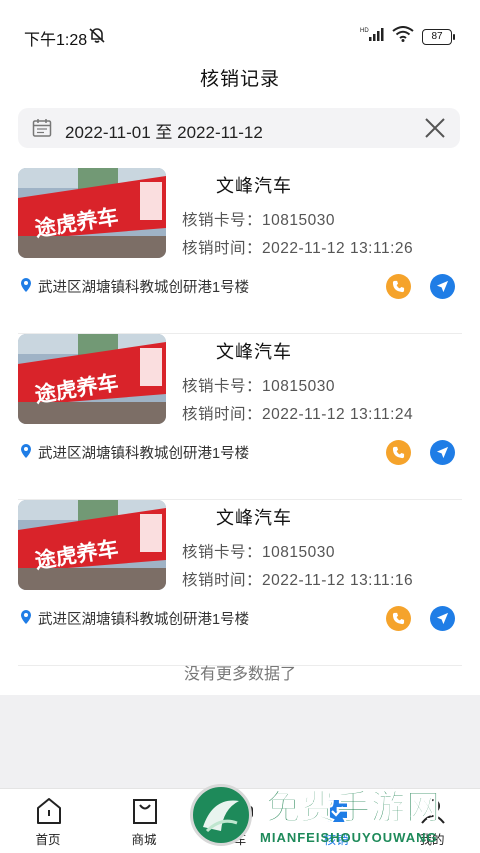  Describe the element at coordinates (48, 840) in the screenshot. I see `tab-label: 首页` at that location.